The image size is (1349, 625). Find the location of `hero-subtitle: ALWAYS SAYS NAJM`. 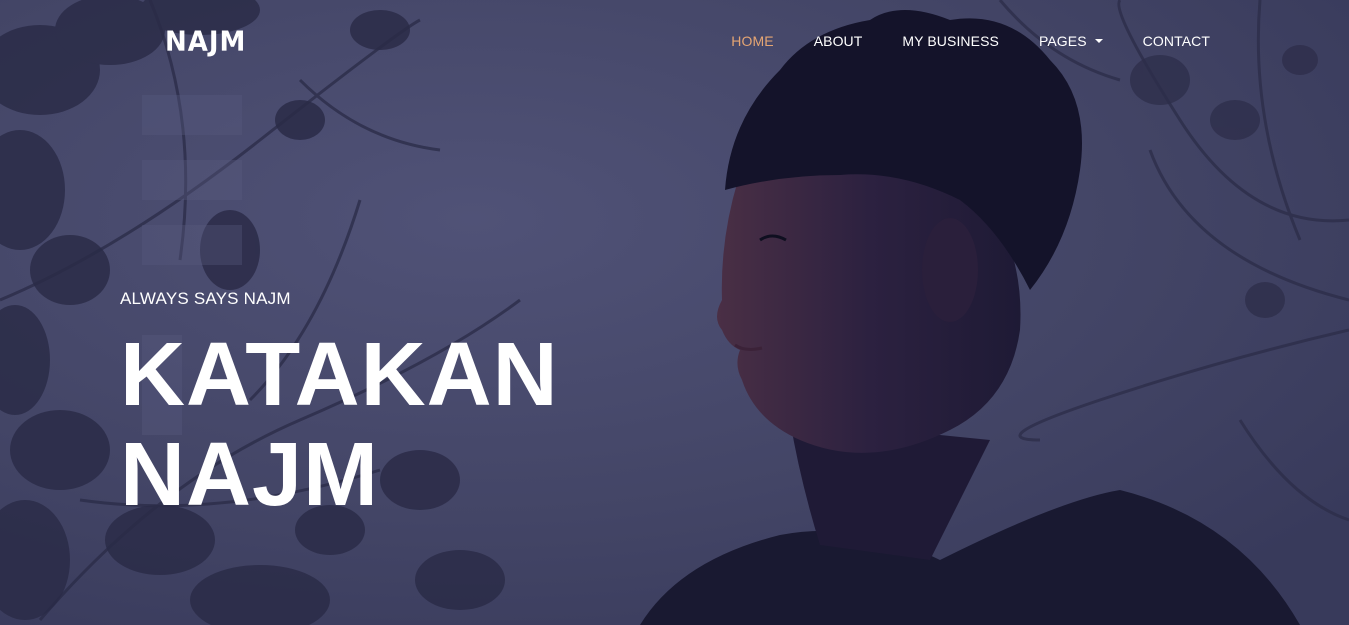

hero-subtitle: ALWAYS SAYS NAJM is located at coordinates (205, 298).